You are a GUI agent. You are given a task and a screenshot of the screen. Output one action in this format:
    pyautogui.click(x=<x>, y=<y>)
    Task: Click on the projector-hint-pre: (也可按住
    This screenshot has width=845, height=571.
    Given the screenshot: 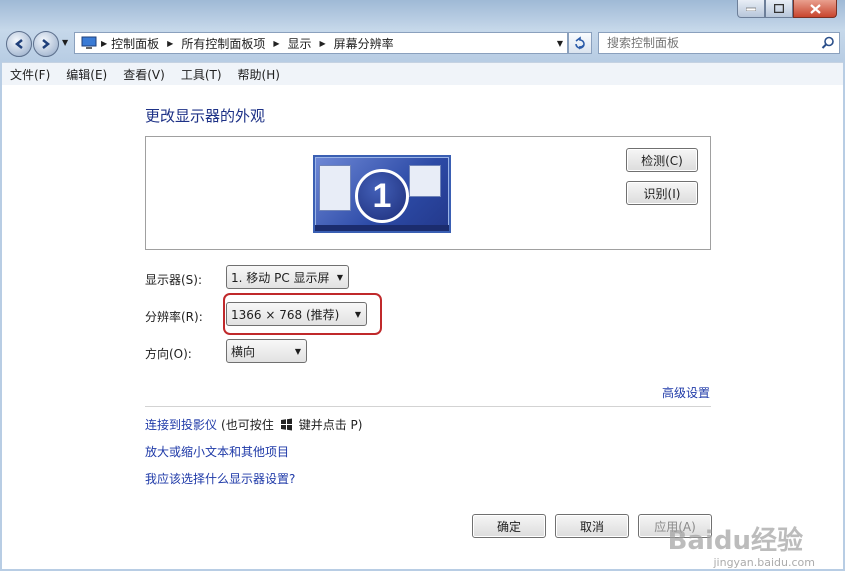 What is the action you would take?
    pyautogui.click(x=247, y=425)
    